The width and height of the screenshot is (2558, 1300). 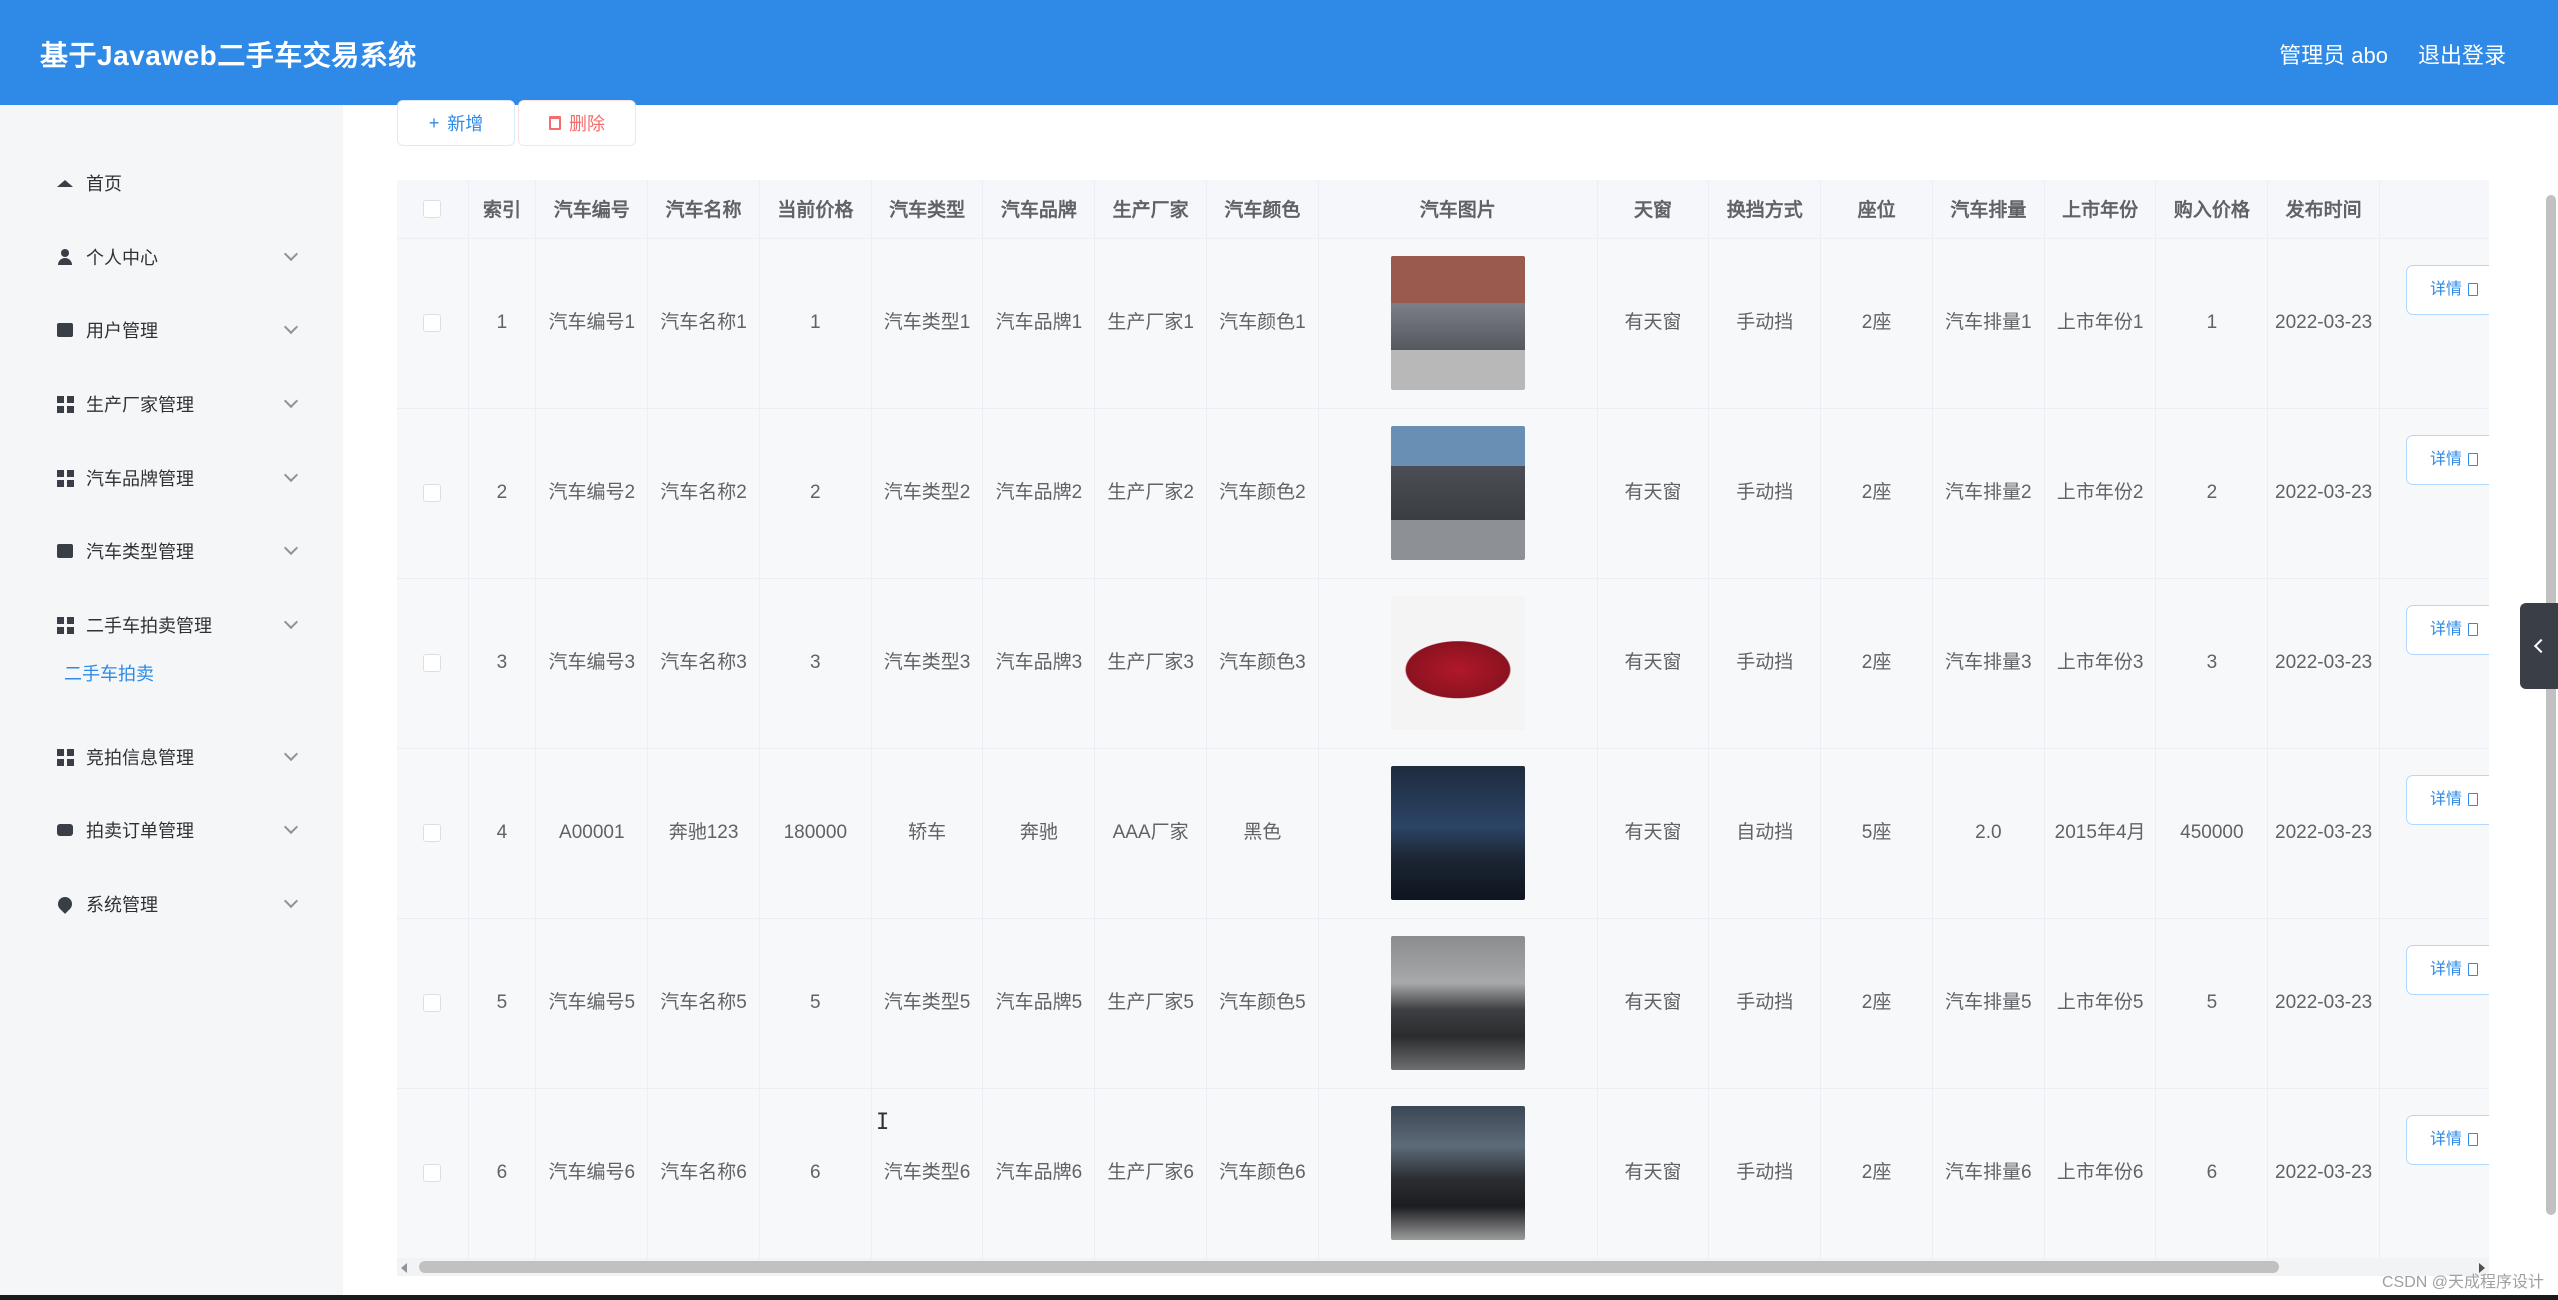 I want to click on clipboard-icon, so click(x=65, y=330).